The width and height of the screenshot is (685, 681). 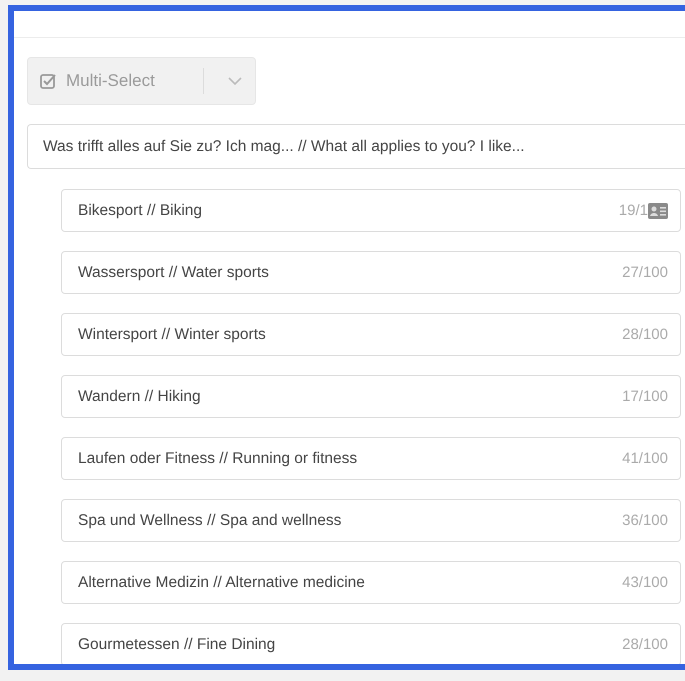 What do you see at coordinates (371, 582) in the screenshot?
I see `answer-option: Alternative Medizin // Alternative medicine 43/100` at bounding box center [371, 582].